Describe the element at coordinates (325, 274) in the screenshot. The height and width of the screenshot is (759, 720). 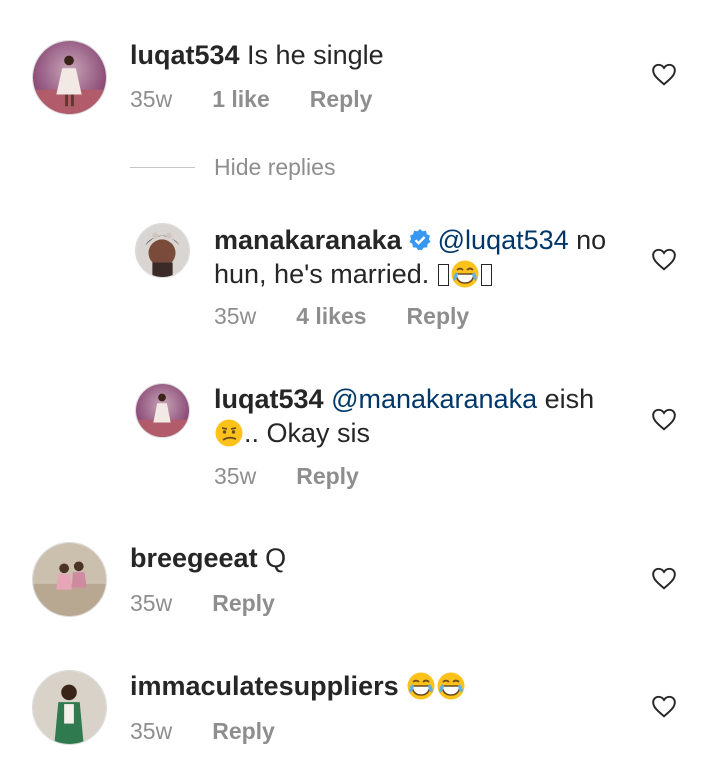
I see `comment-body-line2: hun, he's married.` at that location.